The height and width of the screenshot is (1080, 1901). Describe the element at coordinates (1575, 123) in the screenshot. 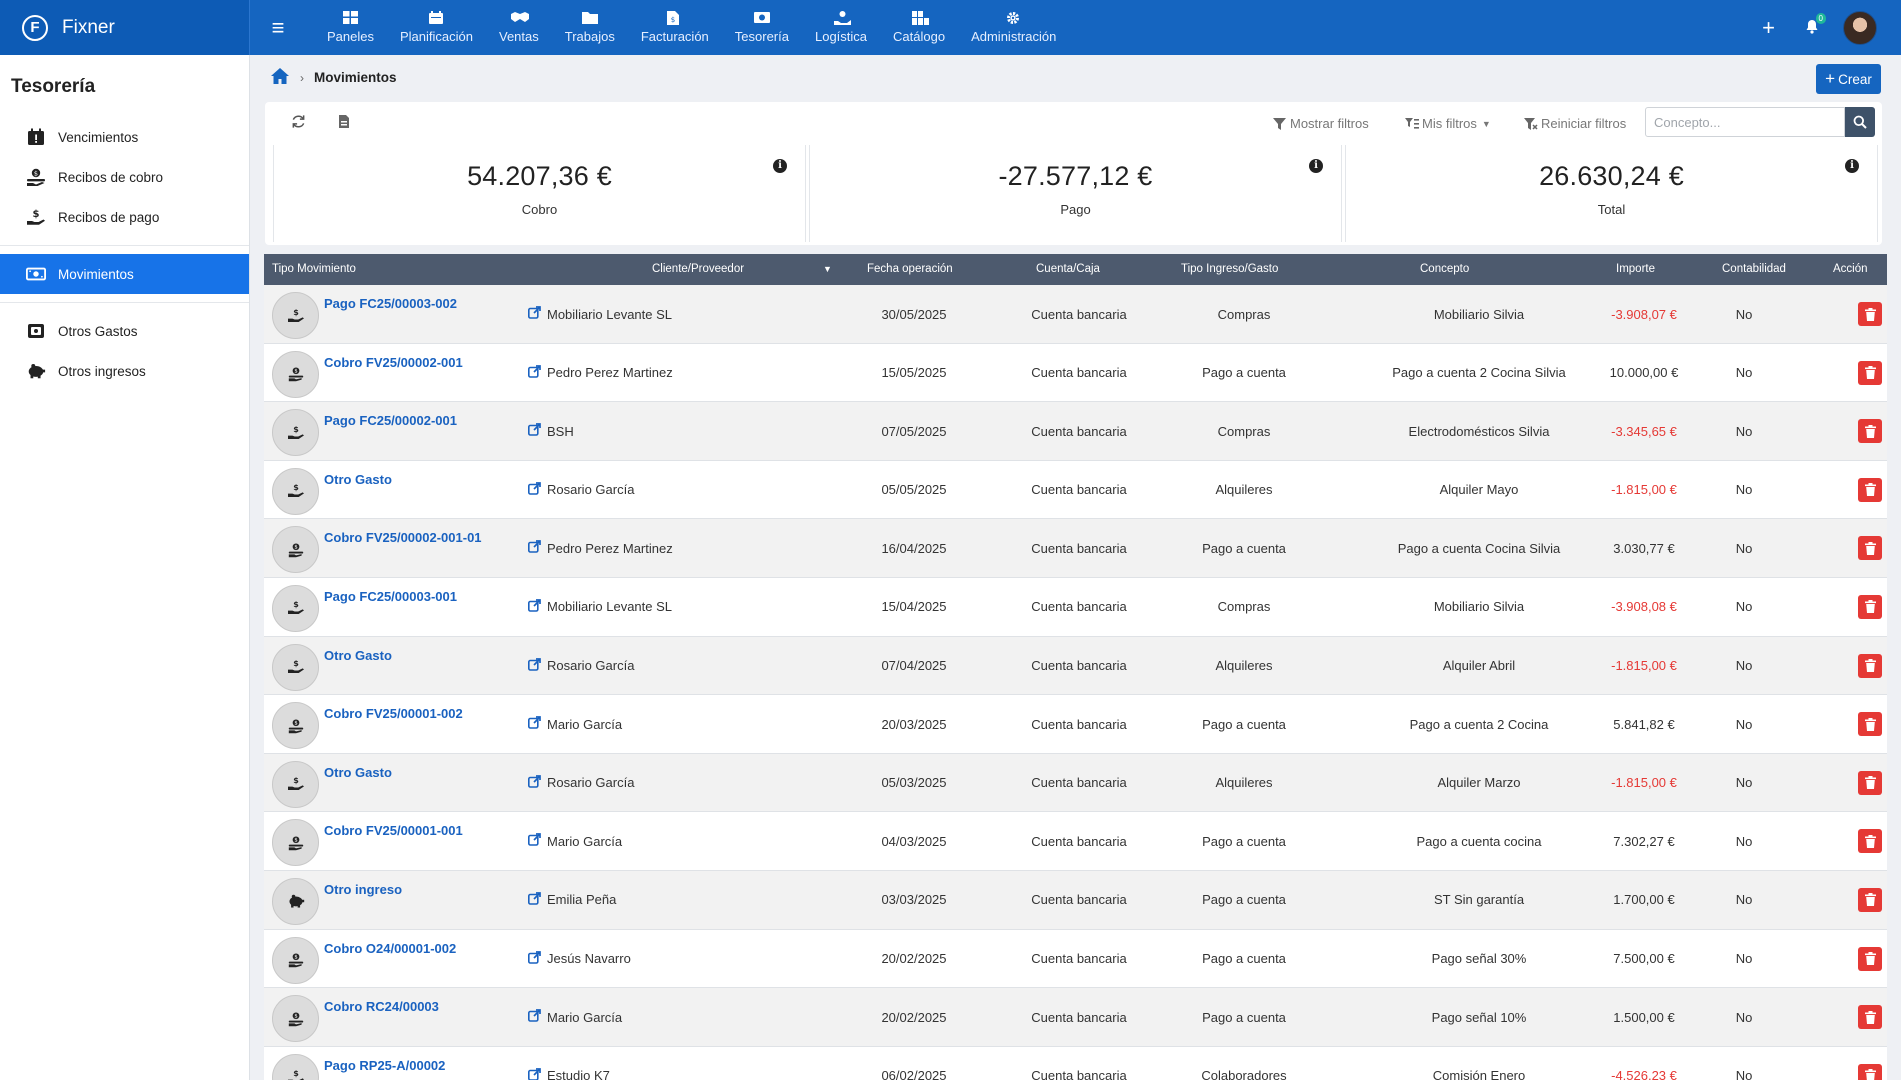

I see `reset-filters-button: Reiniciar filtros` at that location.